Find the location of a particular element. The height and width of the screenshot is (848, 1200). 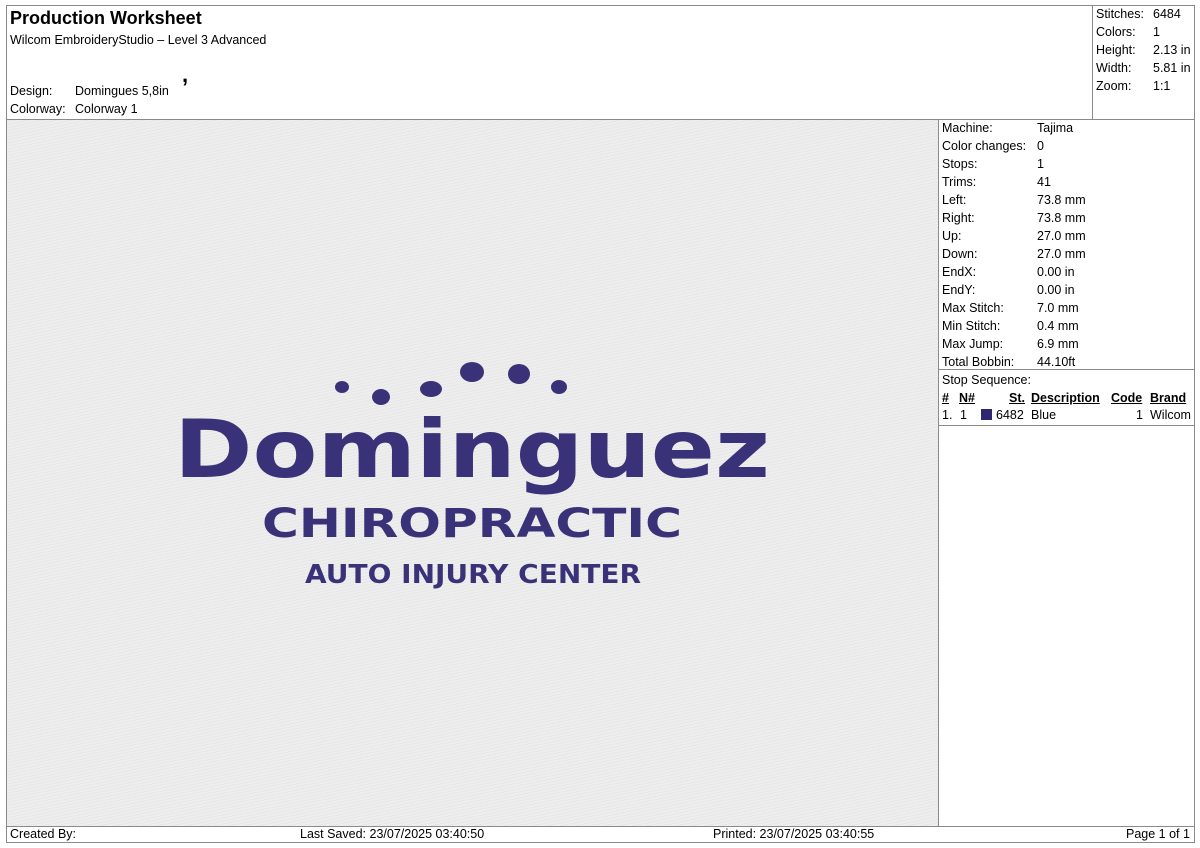

stop-header-num: # is located at coordinates (945, 398).